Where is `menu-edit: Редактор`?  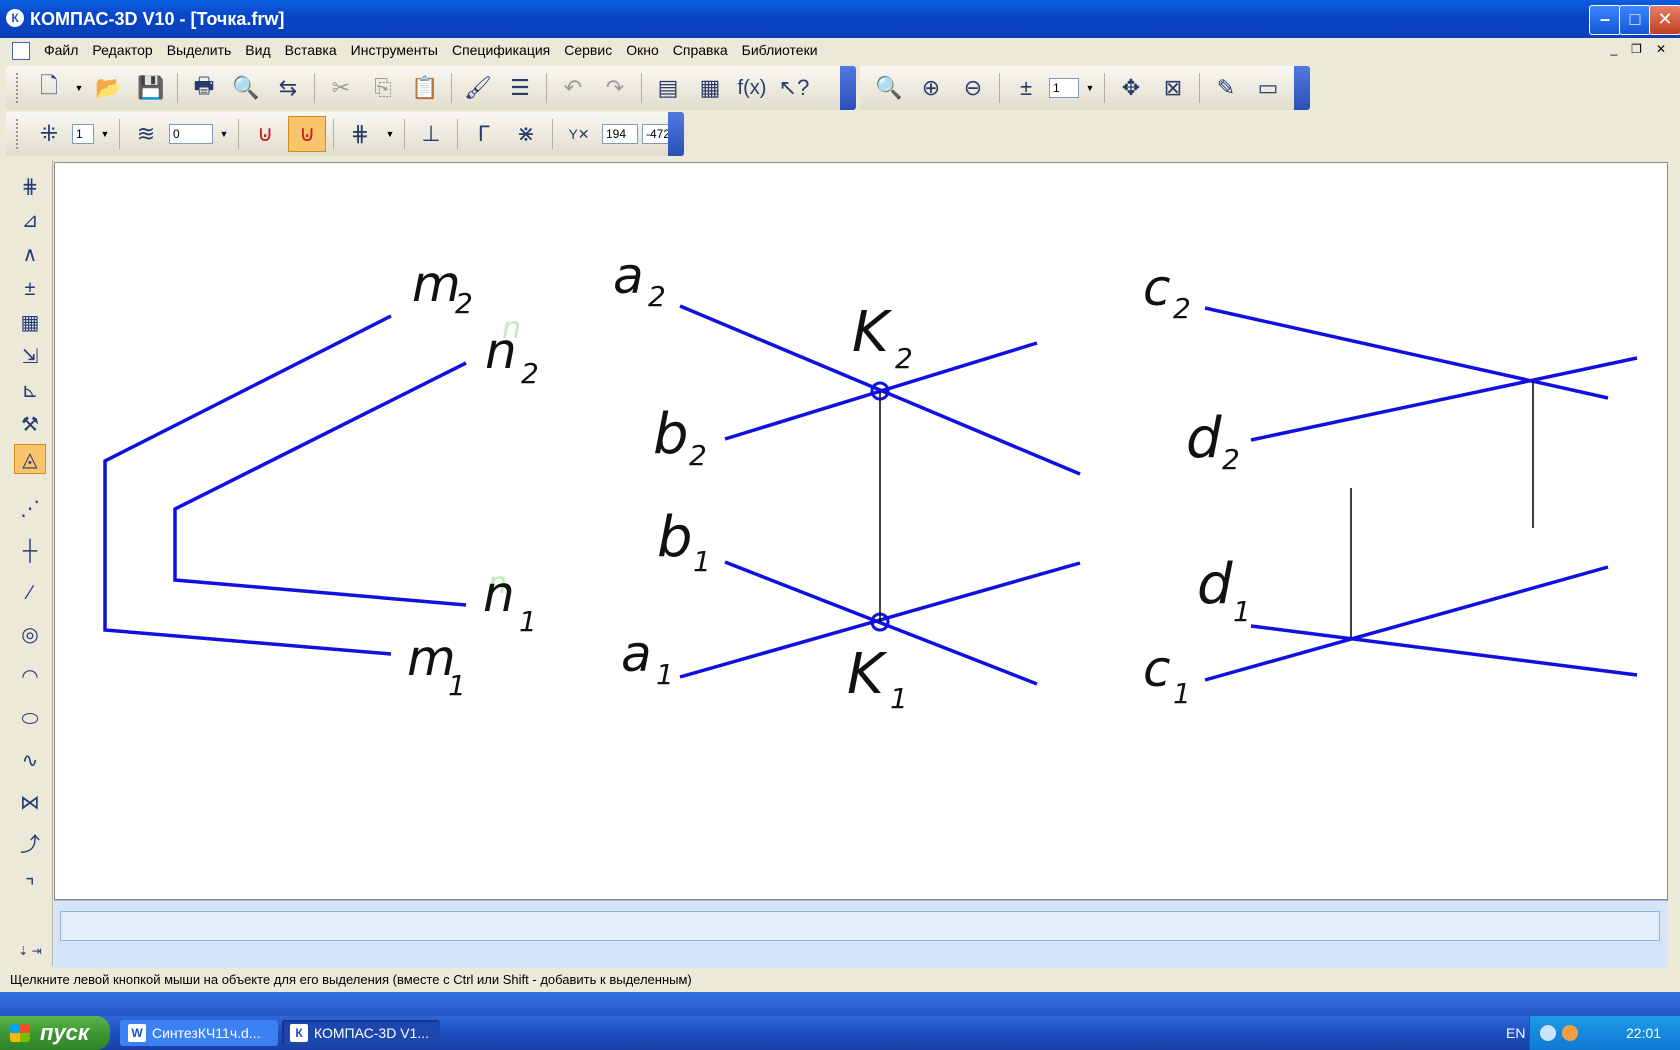
menu-edit: Редактор is located at coordinates (122, 50).